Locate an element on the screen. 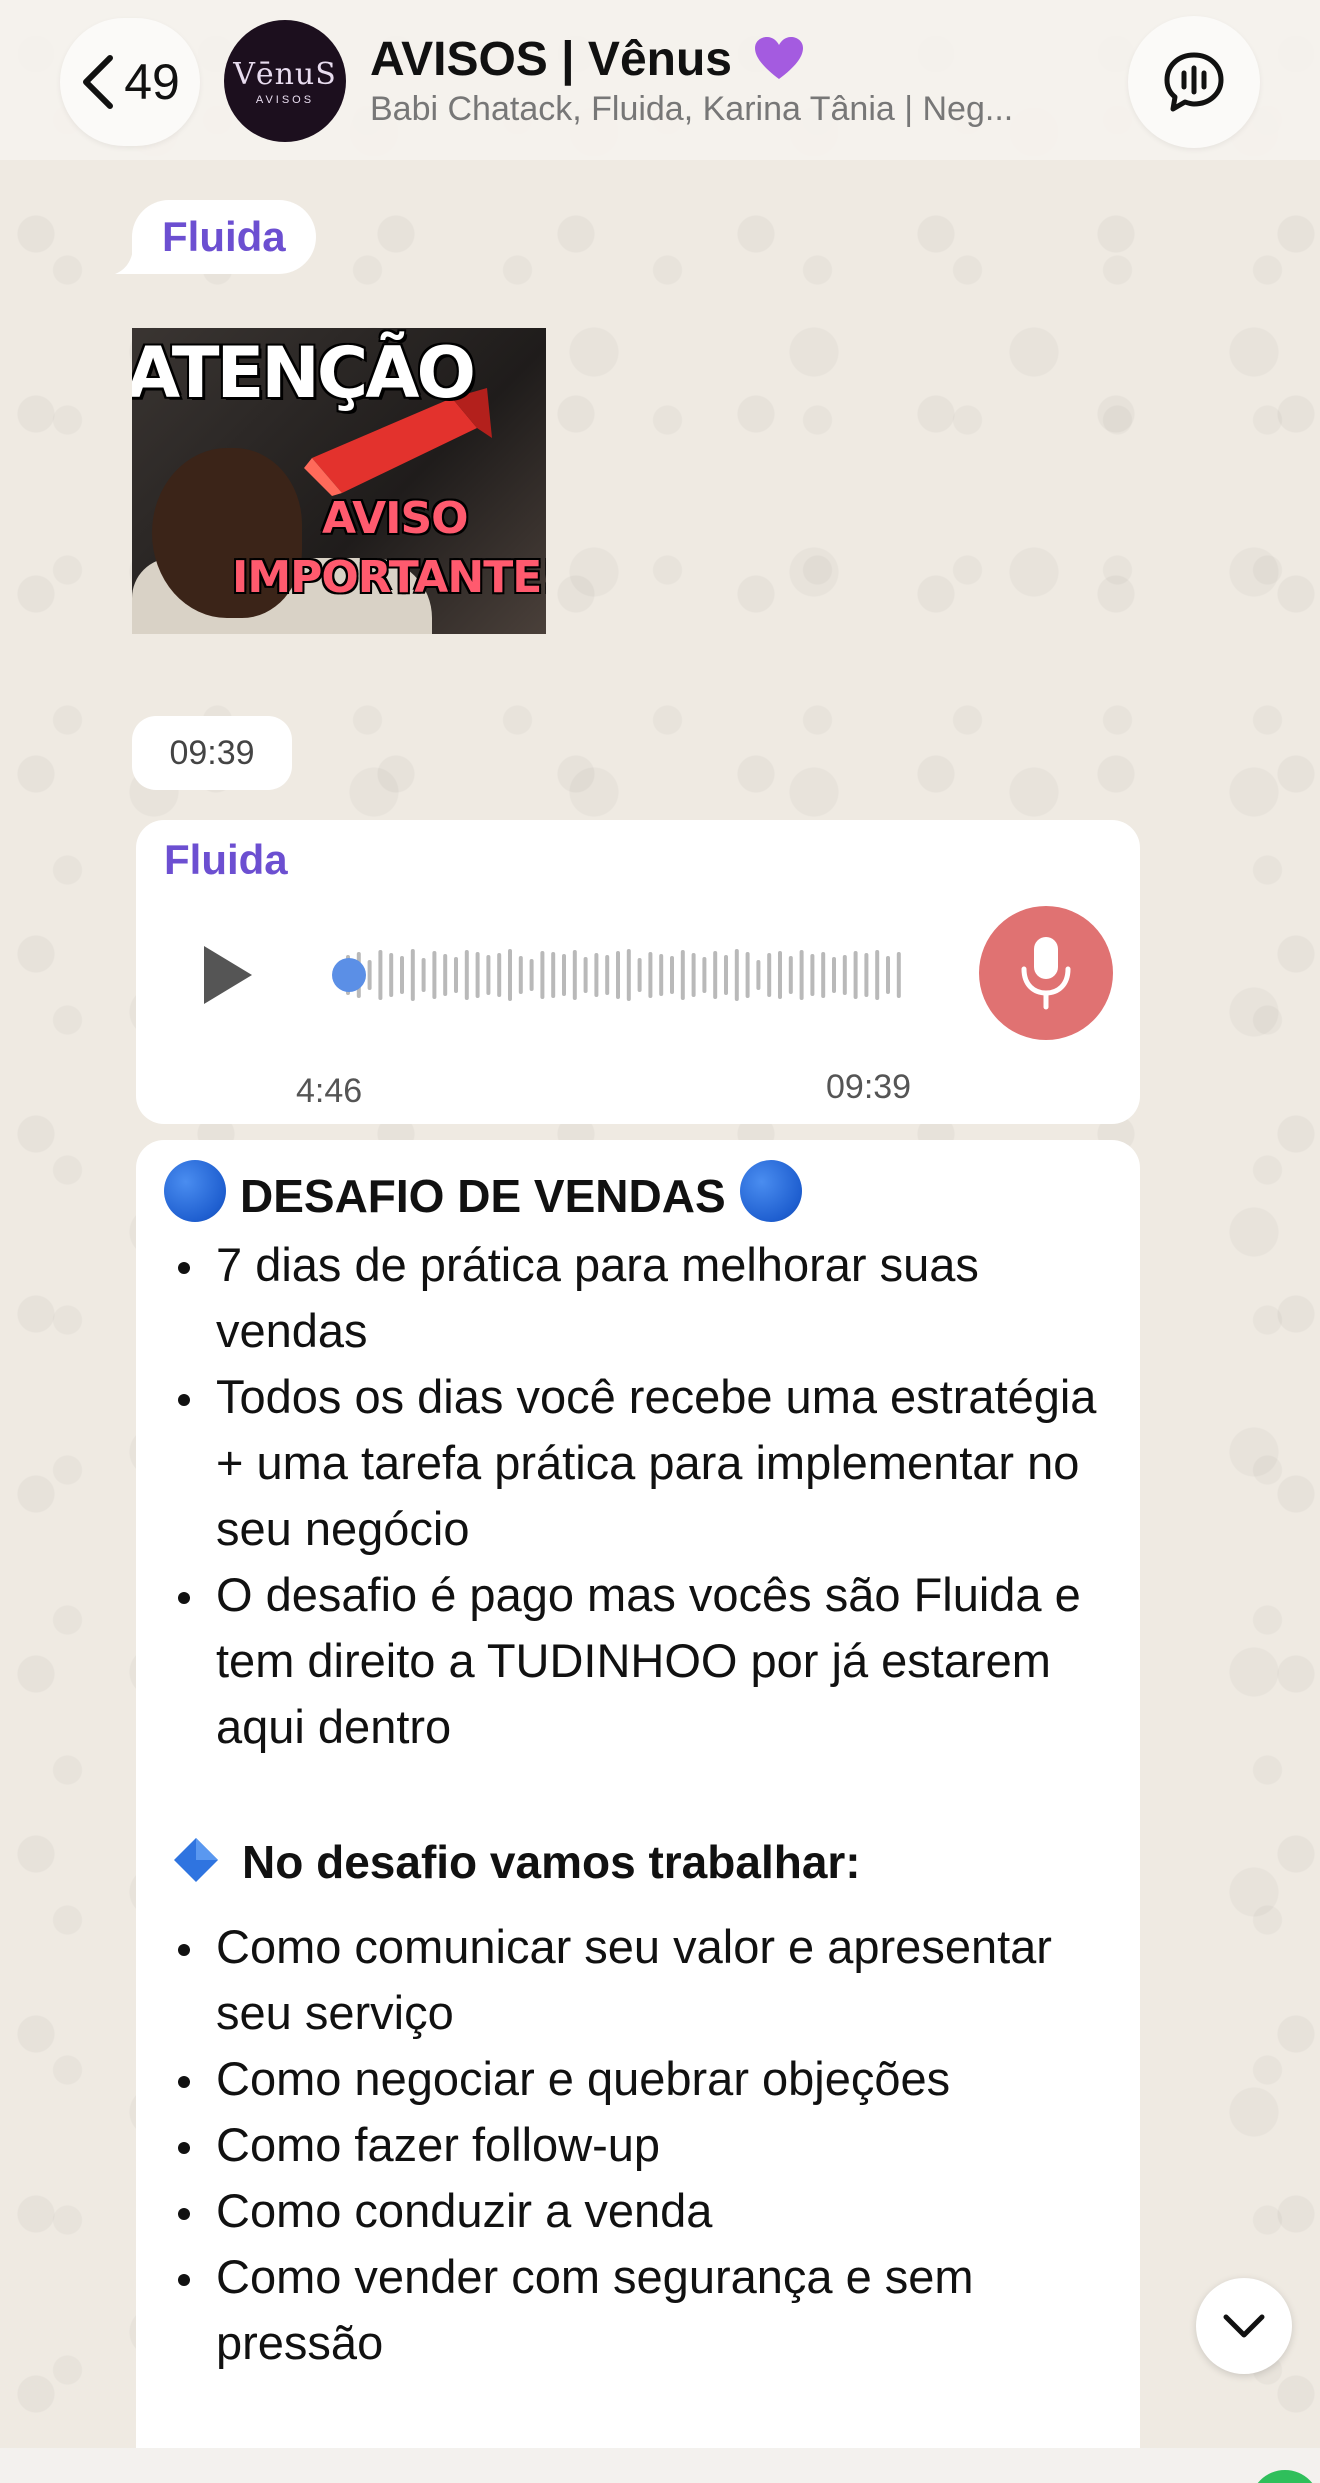 This screenshot has height=2483, width=1320. message-heading: DESAFIO DE VENDAS is located at coordinates (483, 1191).